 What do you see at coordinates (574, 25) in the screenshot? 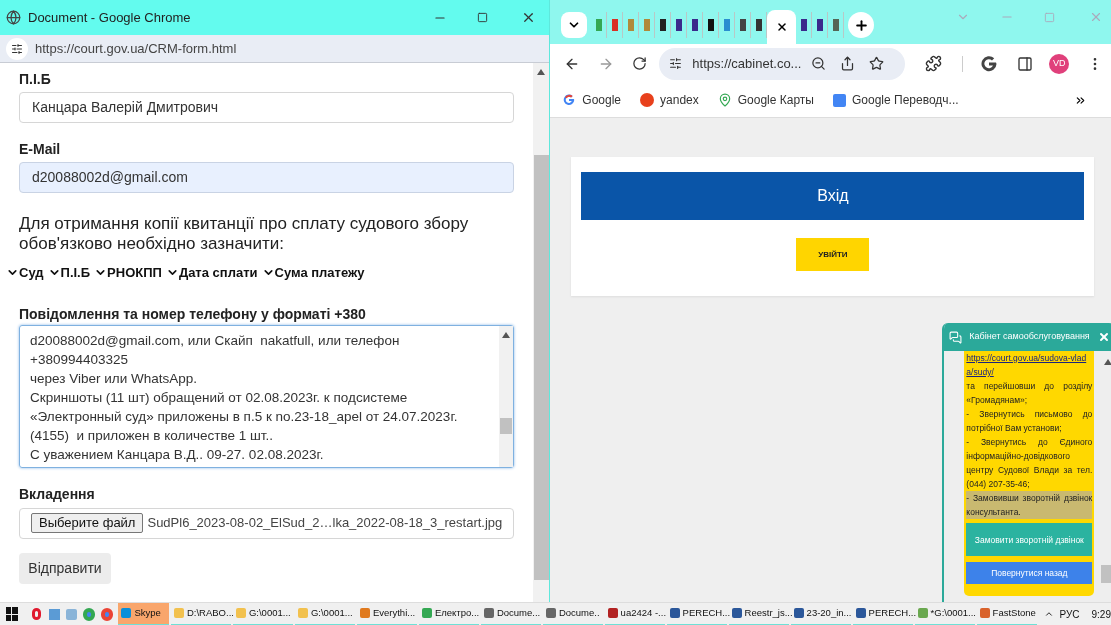
I see `tab-search-button` at bounding box center [574, 25].